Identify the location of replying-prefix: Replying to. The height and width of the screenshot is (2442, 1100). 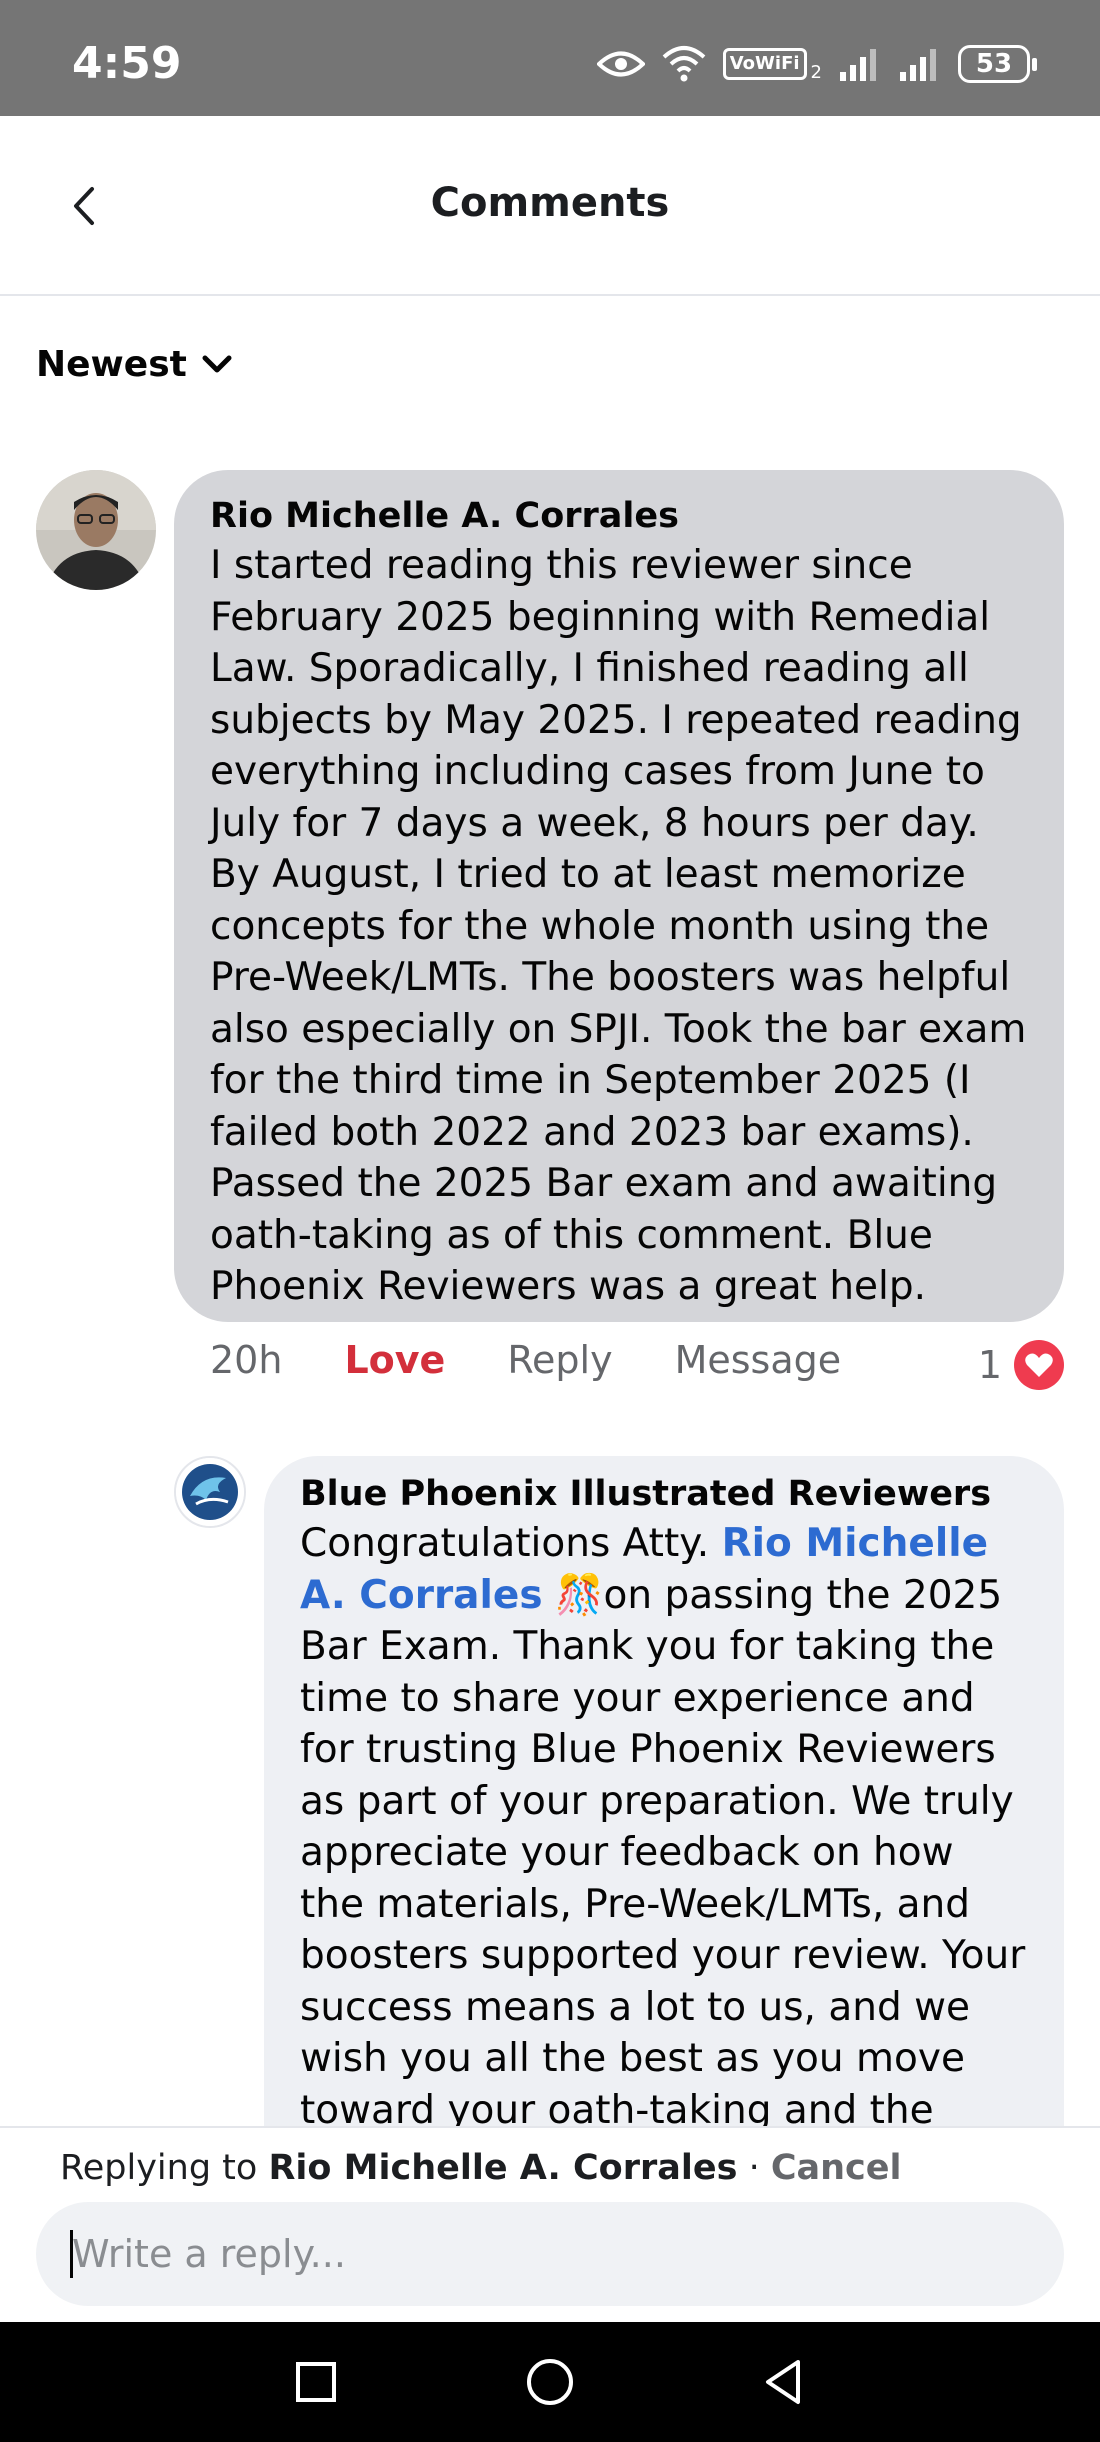
(164, 2168).